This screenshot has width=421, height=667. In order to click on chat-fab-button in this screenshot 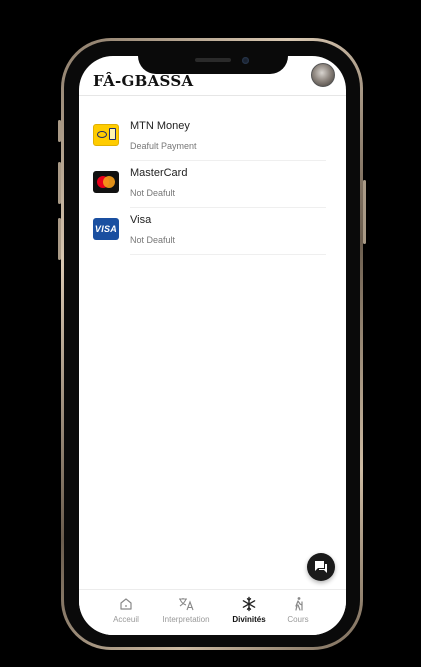, I will do `click(321, 567)`.